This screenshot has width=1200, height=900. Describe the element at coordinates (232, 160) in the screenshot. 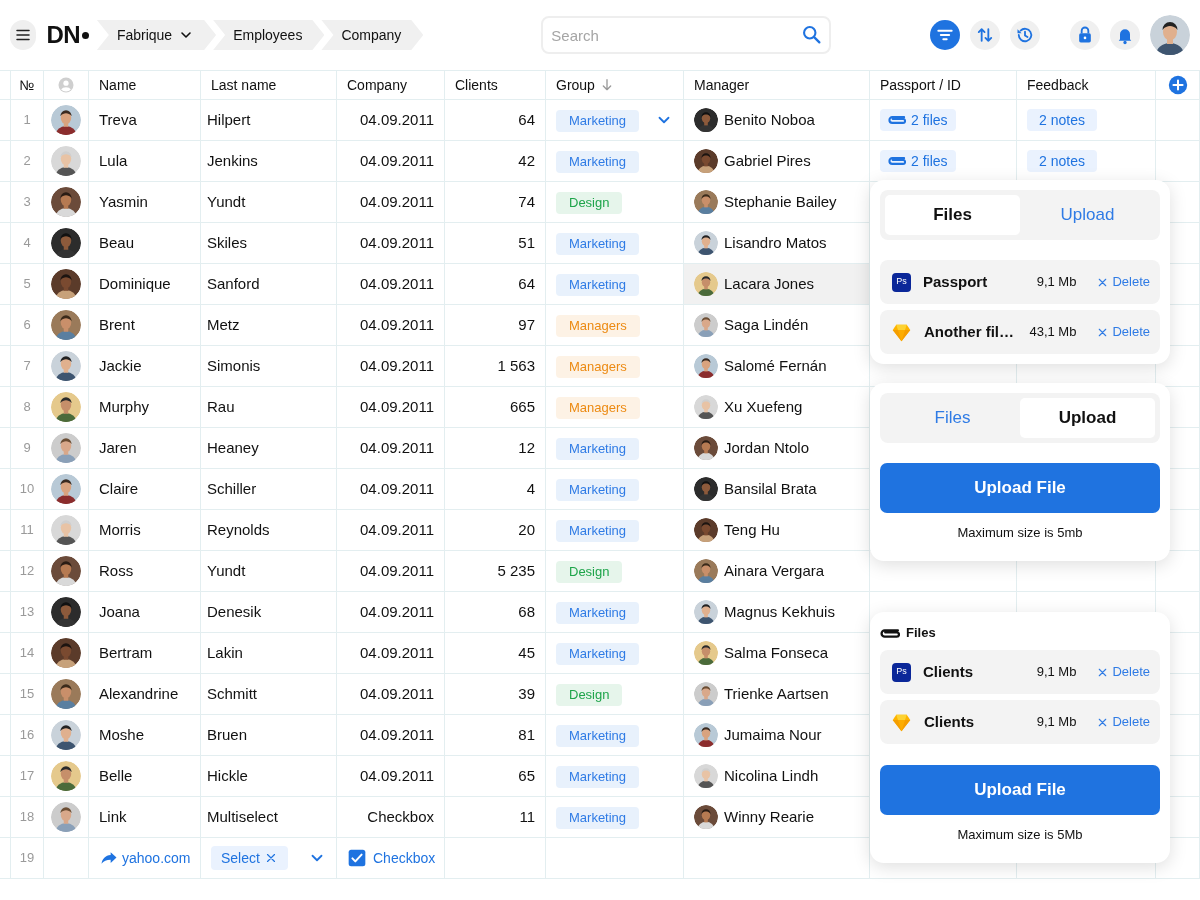

I see `table-cell-text: Jenkins` at that location.